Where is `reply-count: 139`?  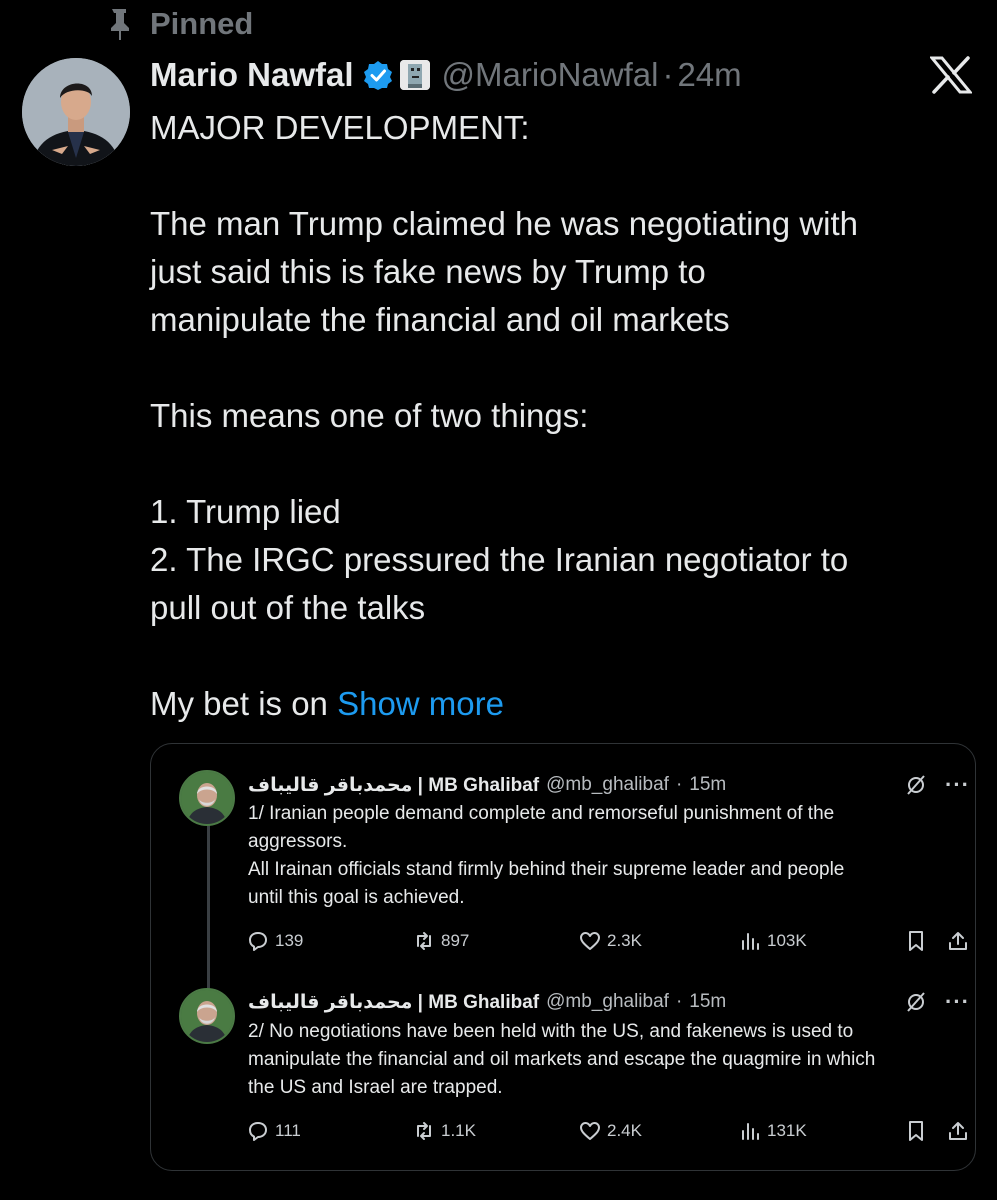 reply-count: 139 is located at coordinates (289, 940).